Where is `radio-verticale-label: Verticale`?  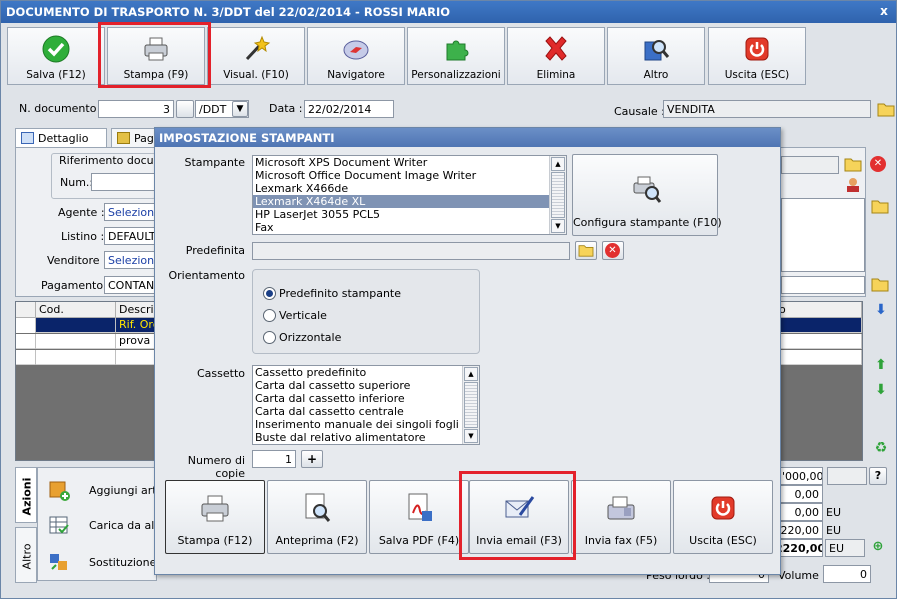 radio-verticale-label: Verticale is located at coordinates (303, 315).